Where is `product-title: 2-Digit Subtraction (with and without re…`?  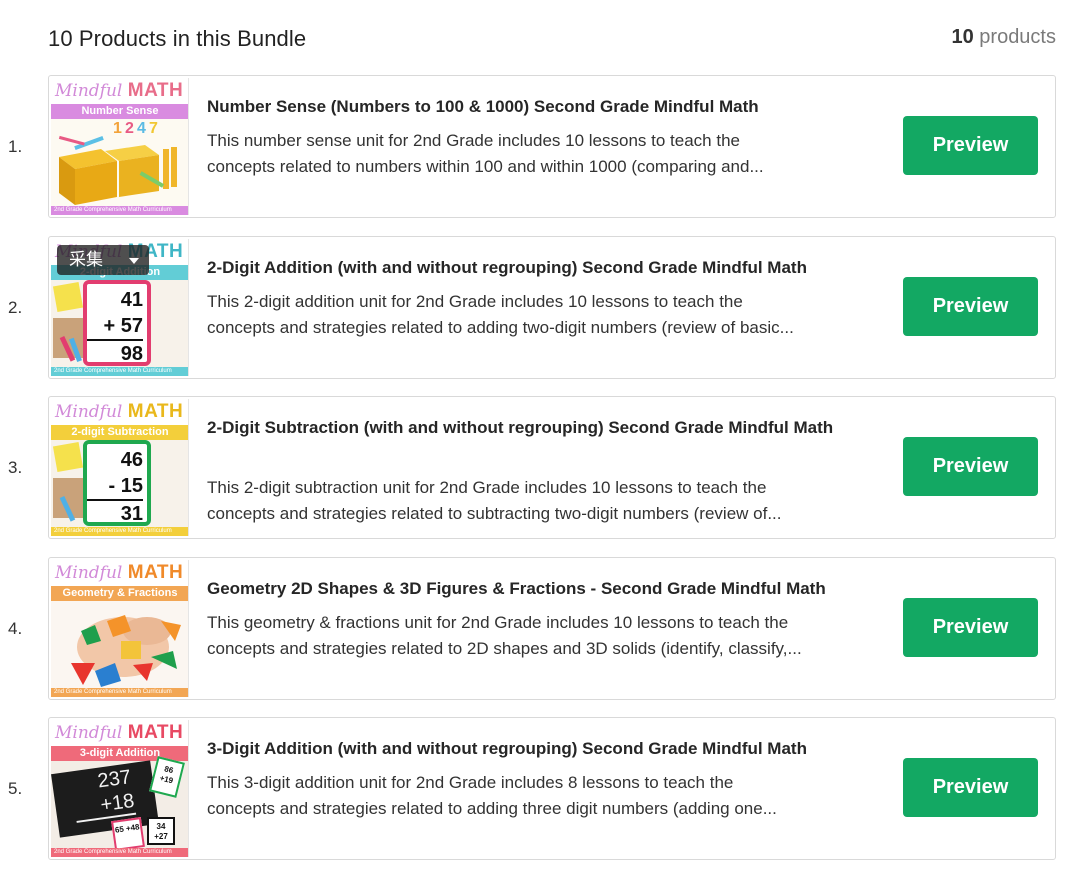 product-title: 2-Digit Subtraction (with and without re… is located at coordinates (547, 428).